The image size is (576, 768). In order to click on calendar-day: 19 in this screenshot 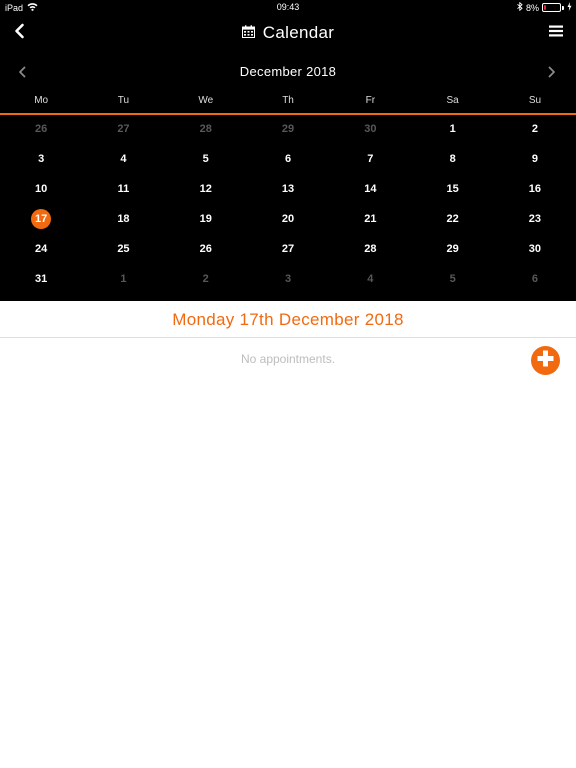, I will do `click(206, 219)`.